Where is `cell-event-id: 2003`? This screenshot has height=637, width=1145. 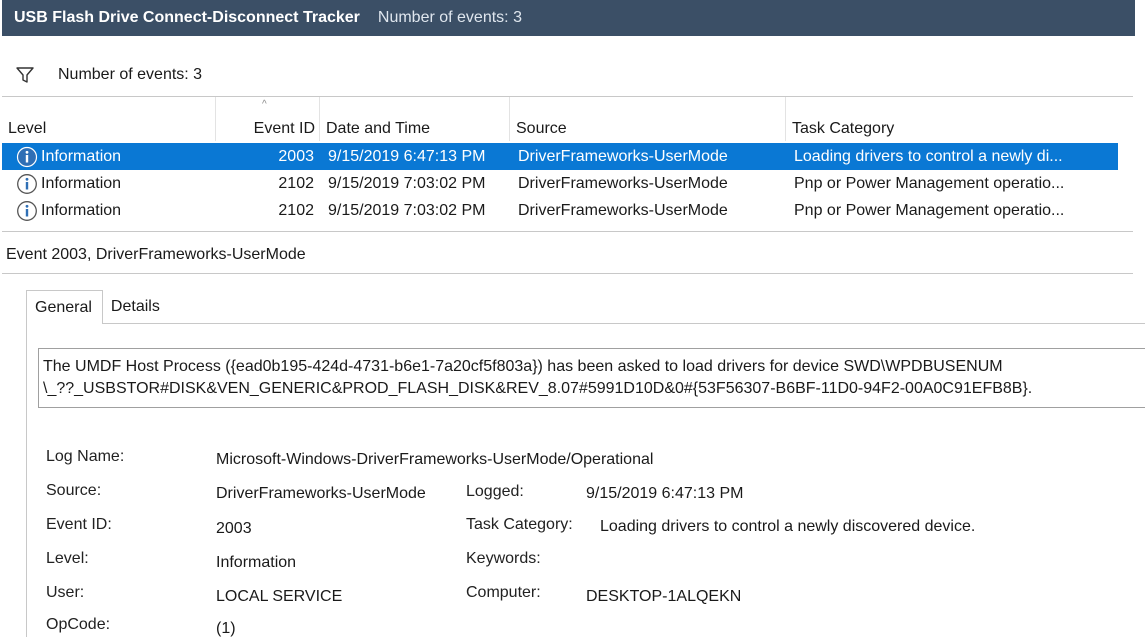 cell-event-id: 2003 is located at coordinates (296, 156).